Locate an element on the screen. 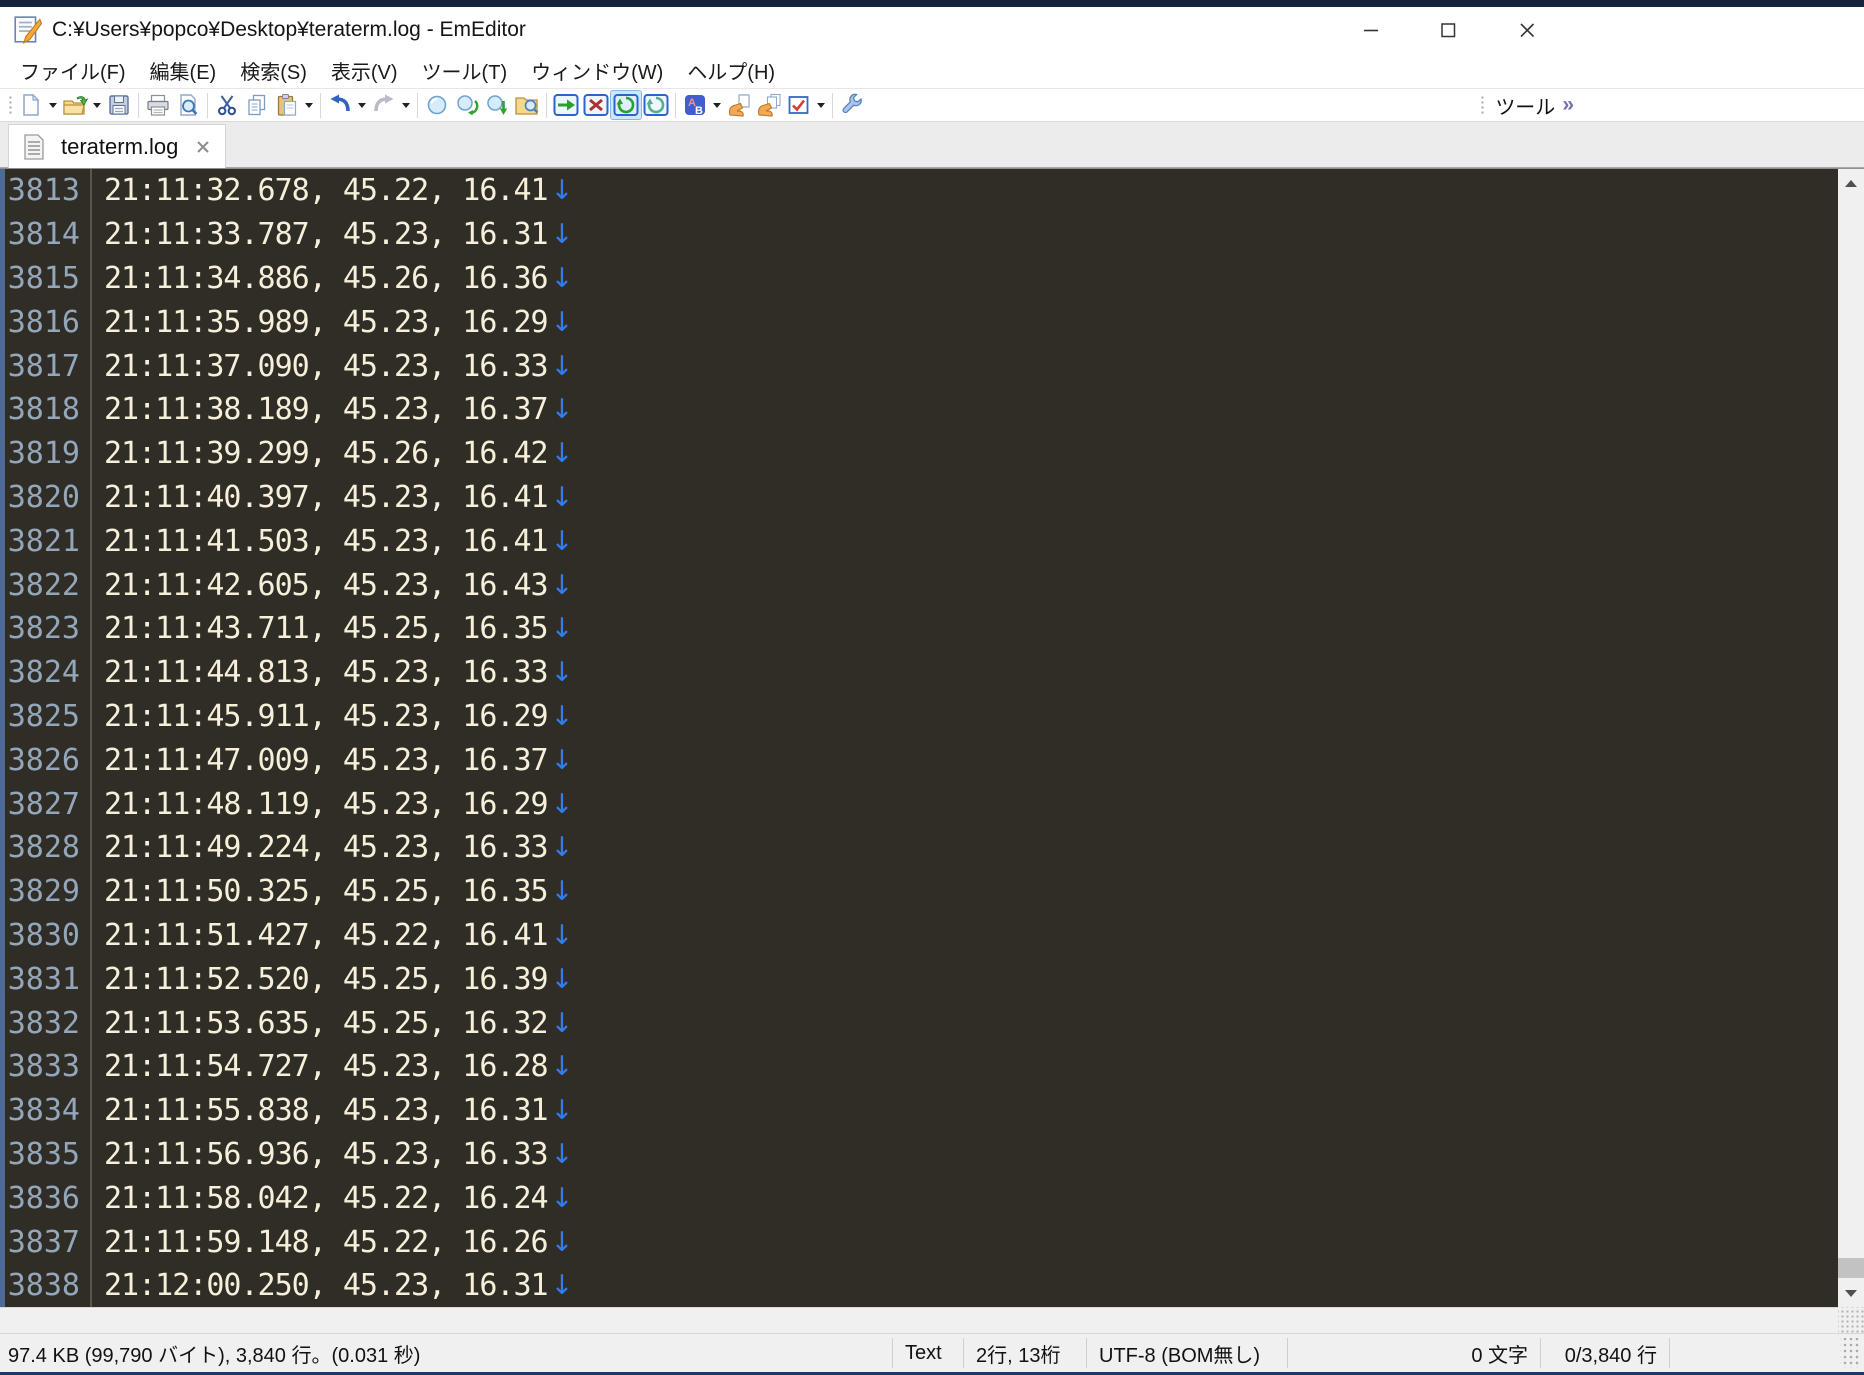 The image size is (1864, 1375). status-mode: Text is located at coordinates (928, 1353).